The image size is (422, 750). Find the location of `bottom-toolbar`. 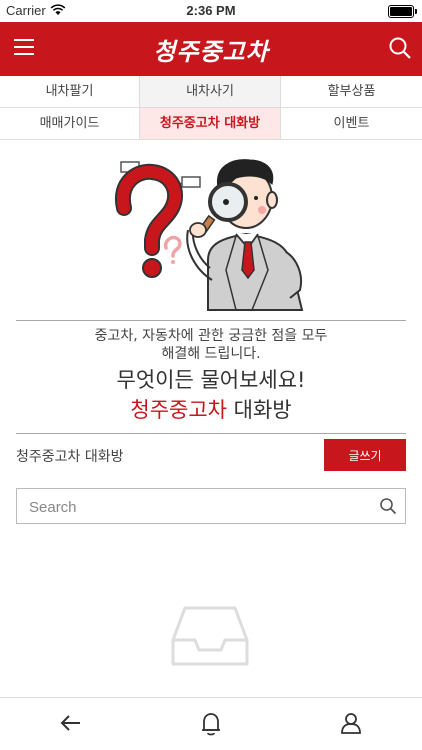

bottom-toolbar is located at coordinates (211, 723).